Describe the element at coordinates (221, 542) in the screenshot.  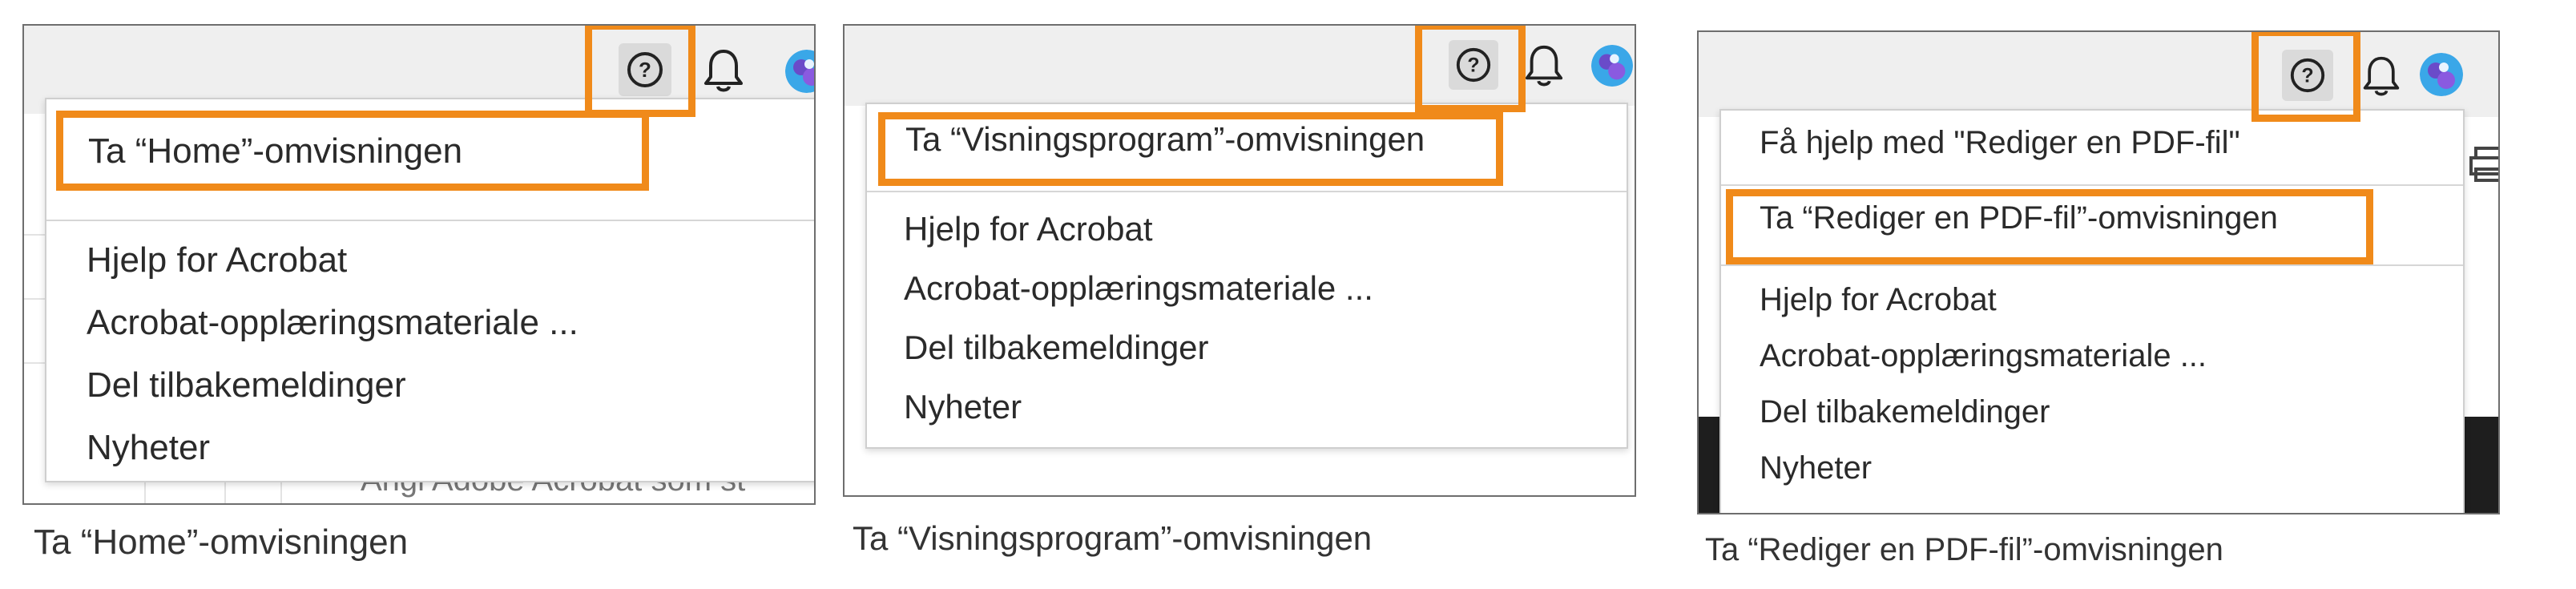
I see `caption-home: Ta “Home”-omvisningen` at that location.